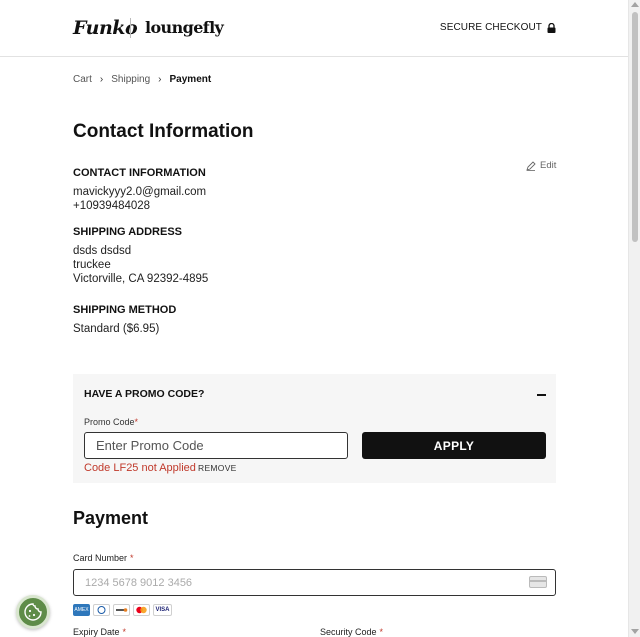 The height and width of the screenshot is (637, 640). Describe the element at coordinates (541, 395) in the screenshot. I see `collapse-minus-icon` at that location.